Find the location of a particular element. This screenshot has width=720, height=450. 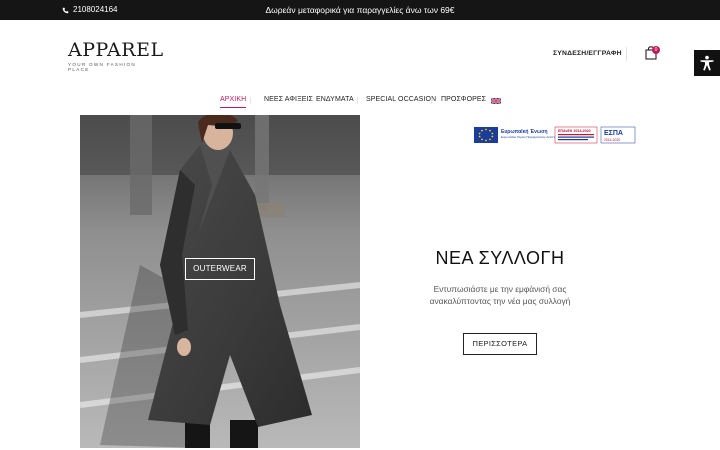

logo-wordmark: APPAREL is located at coordinates (116, 50).